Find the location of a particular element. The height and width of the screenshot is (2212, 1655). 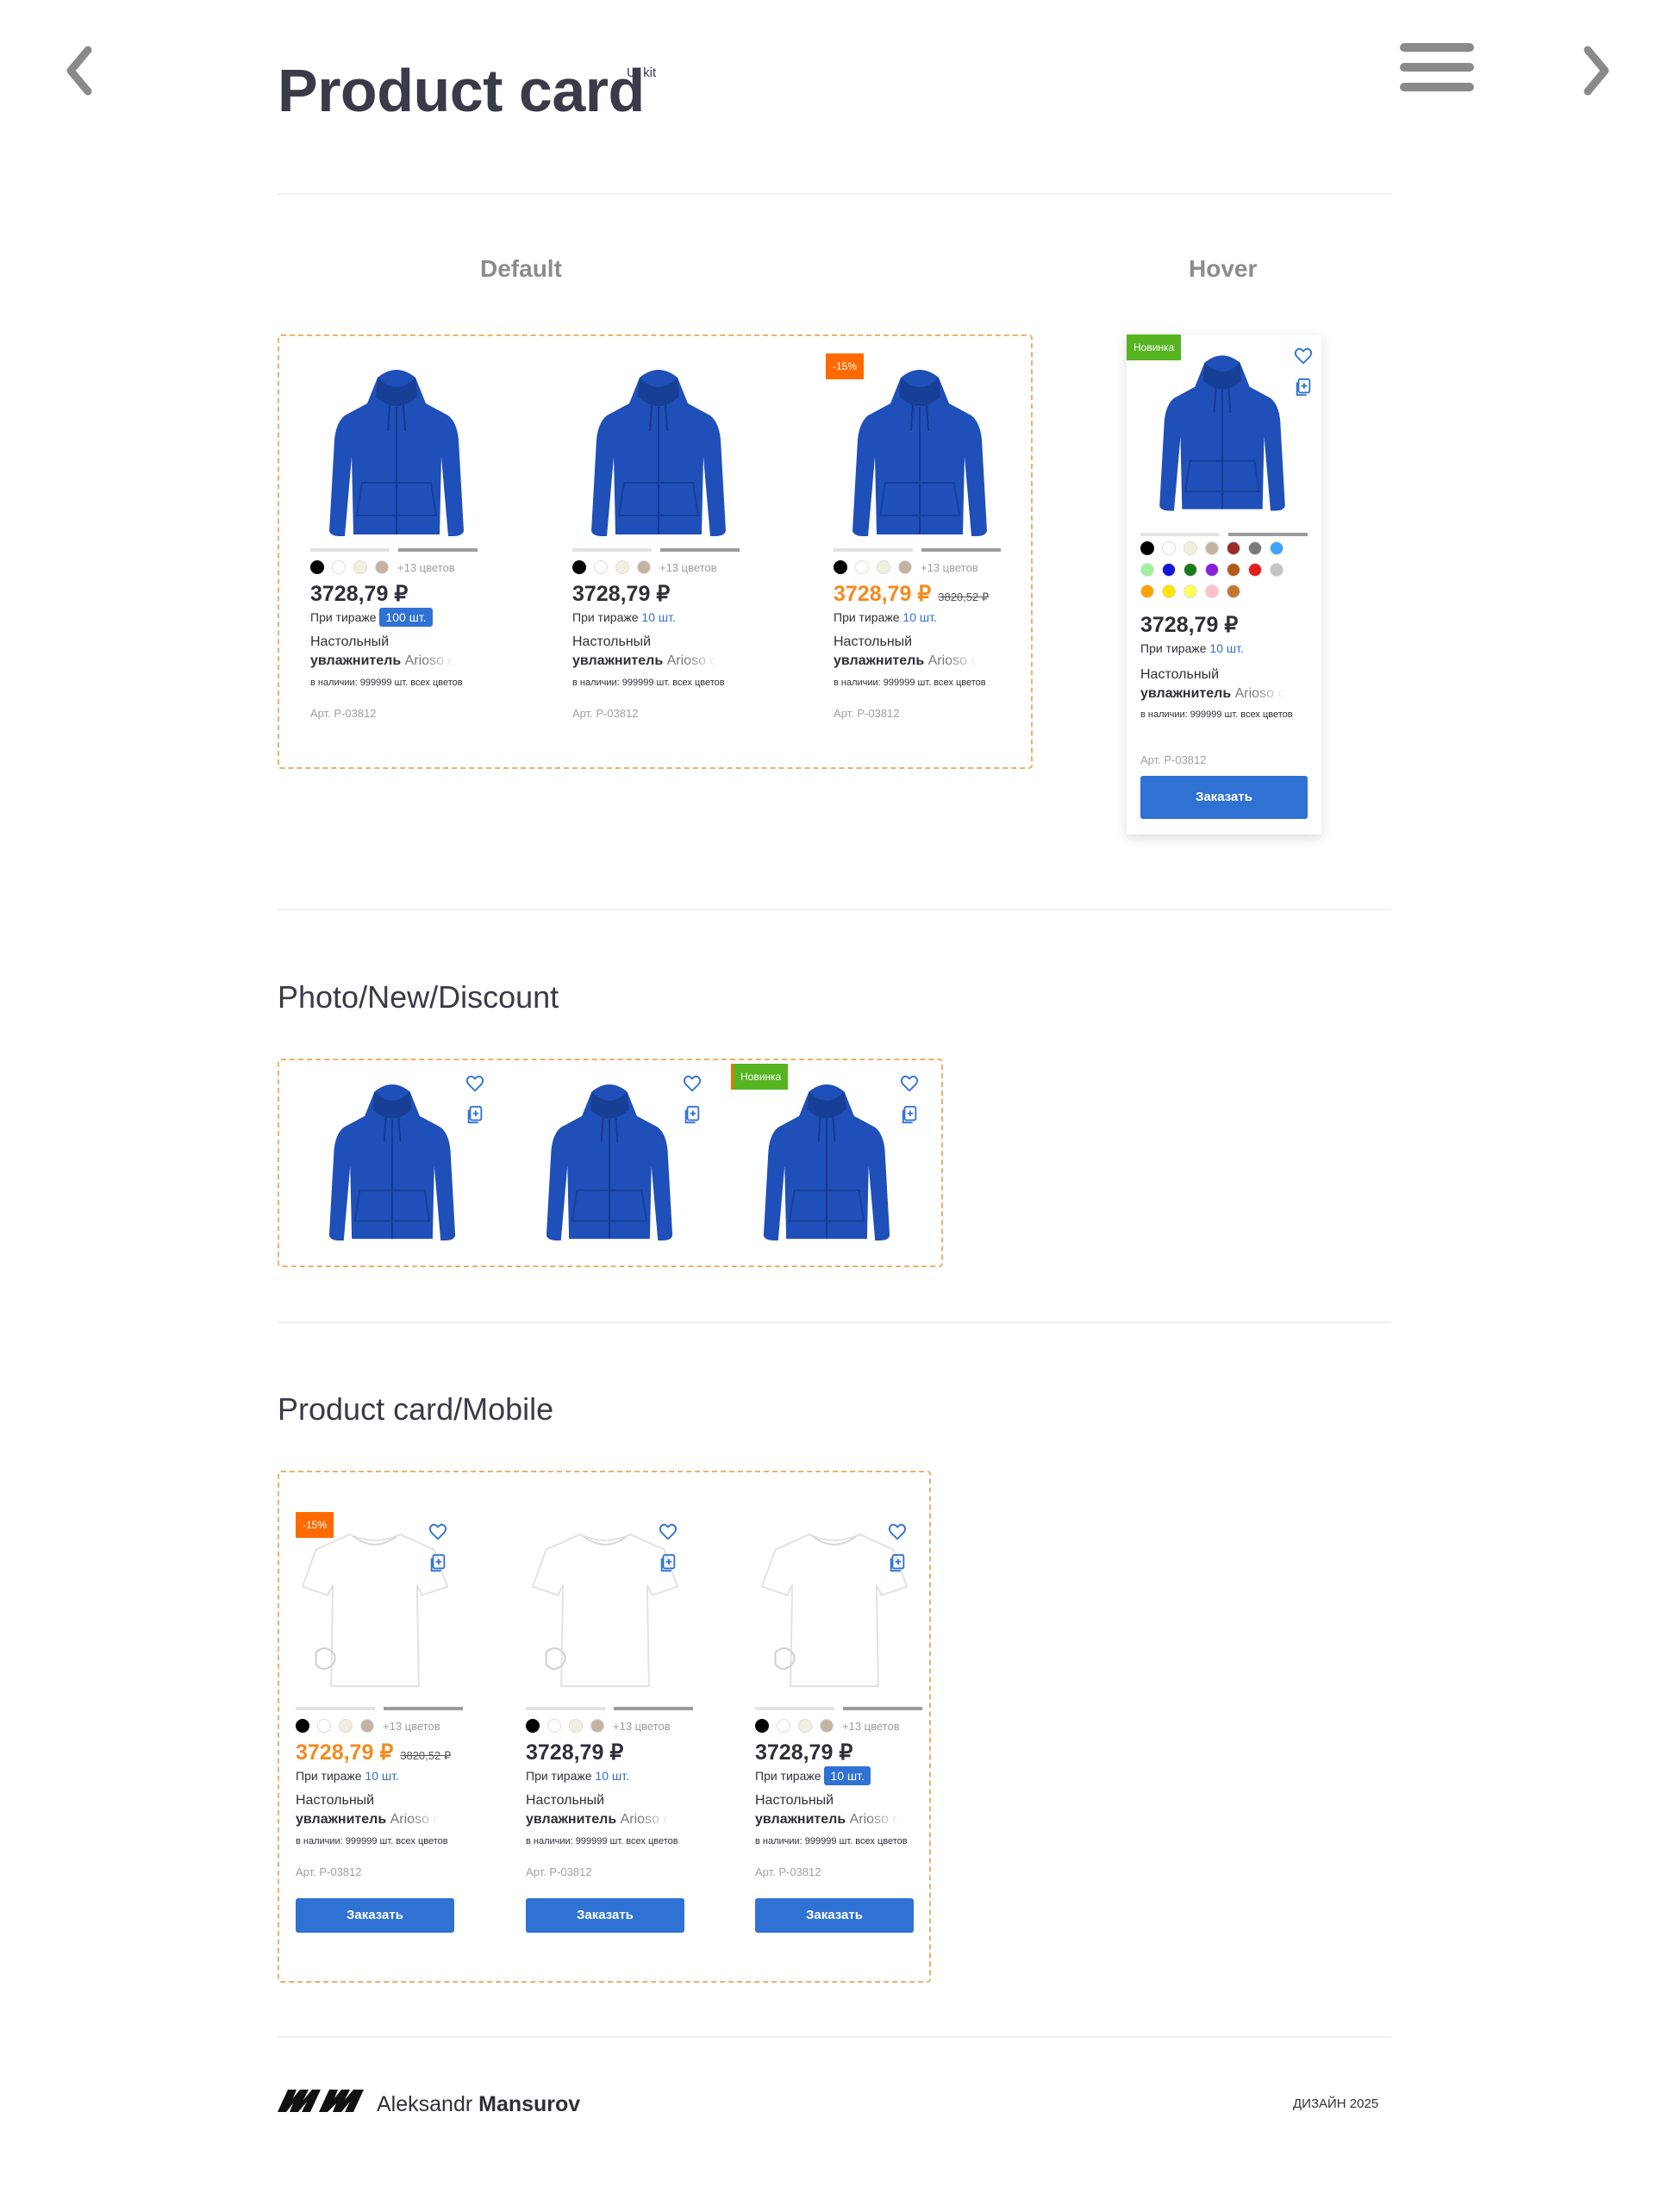

stock-info: в наличии: 999999 шт. всех цветов is located at coordinates (1216, 714).